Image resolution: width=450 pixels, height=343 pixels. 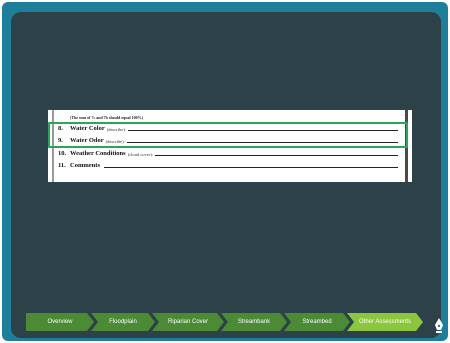 What do you see at coordinates (62, 153) in the screenshot?
I see `row-number: 10.` at bounding box center [62, 153].